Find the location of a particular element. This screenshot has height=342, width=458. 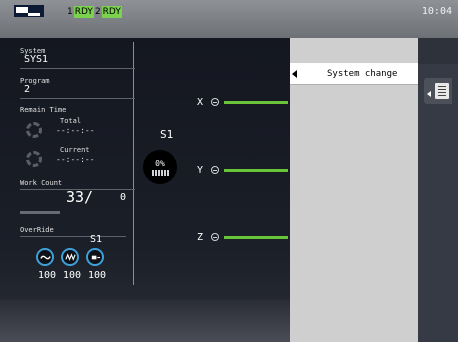

spindle-override-icon is located at coordinates (70, 257).